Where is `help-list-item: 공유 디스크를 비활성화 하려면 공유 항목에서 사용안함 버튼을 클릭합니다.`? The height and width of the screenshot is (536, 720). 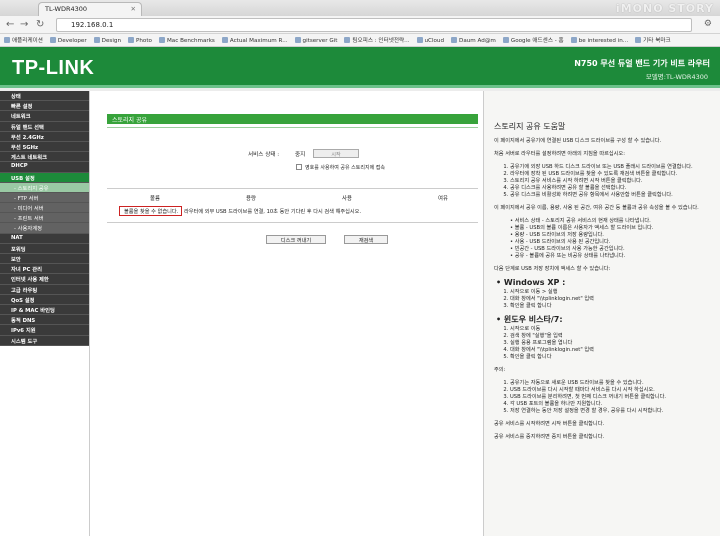
help-list-item: 공유 디스크를 비활성화 하려면 공유 항목에서 사용안함 버튼을 클릭합니다. is located at coordinates (611, 195).